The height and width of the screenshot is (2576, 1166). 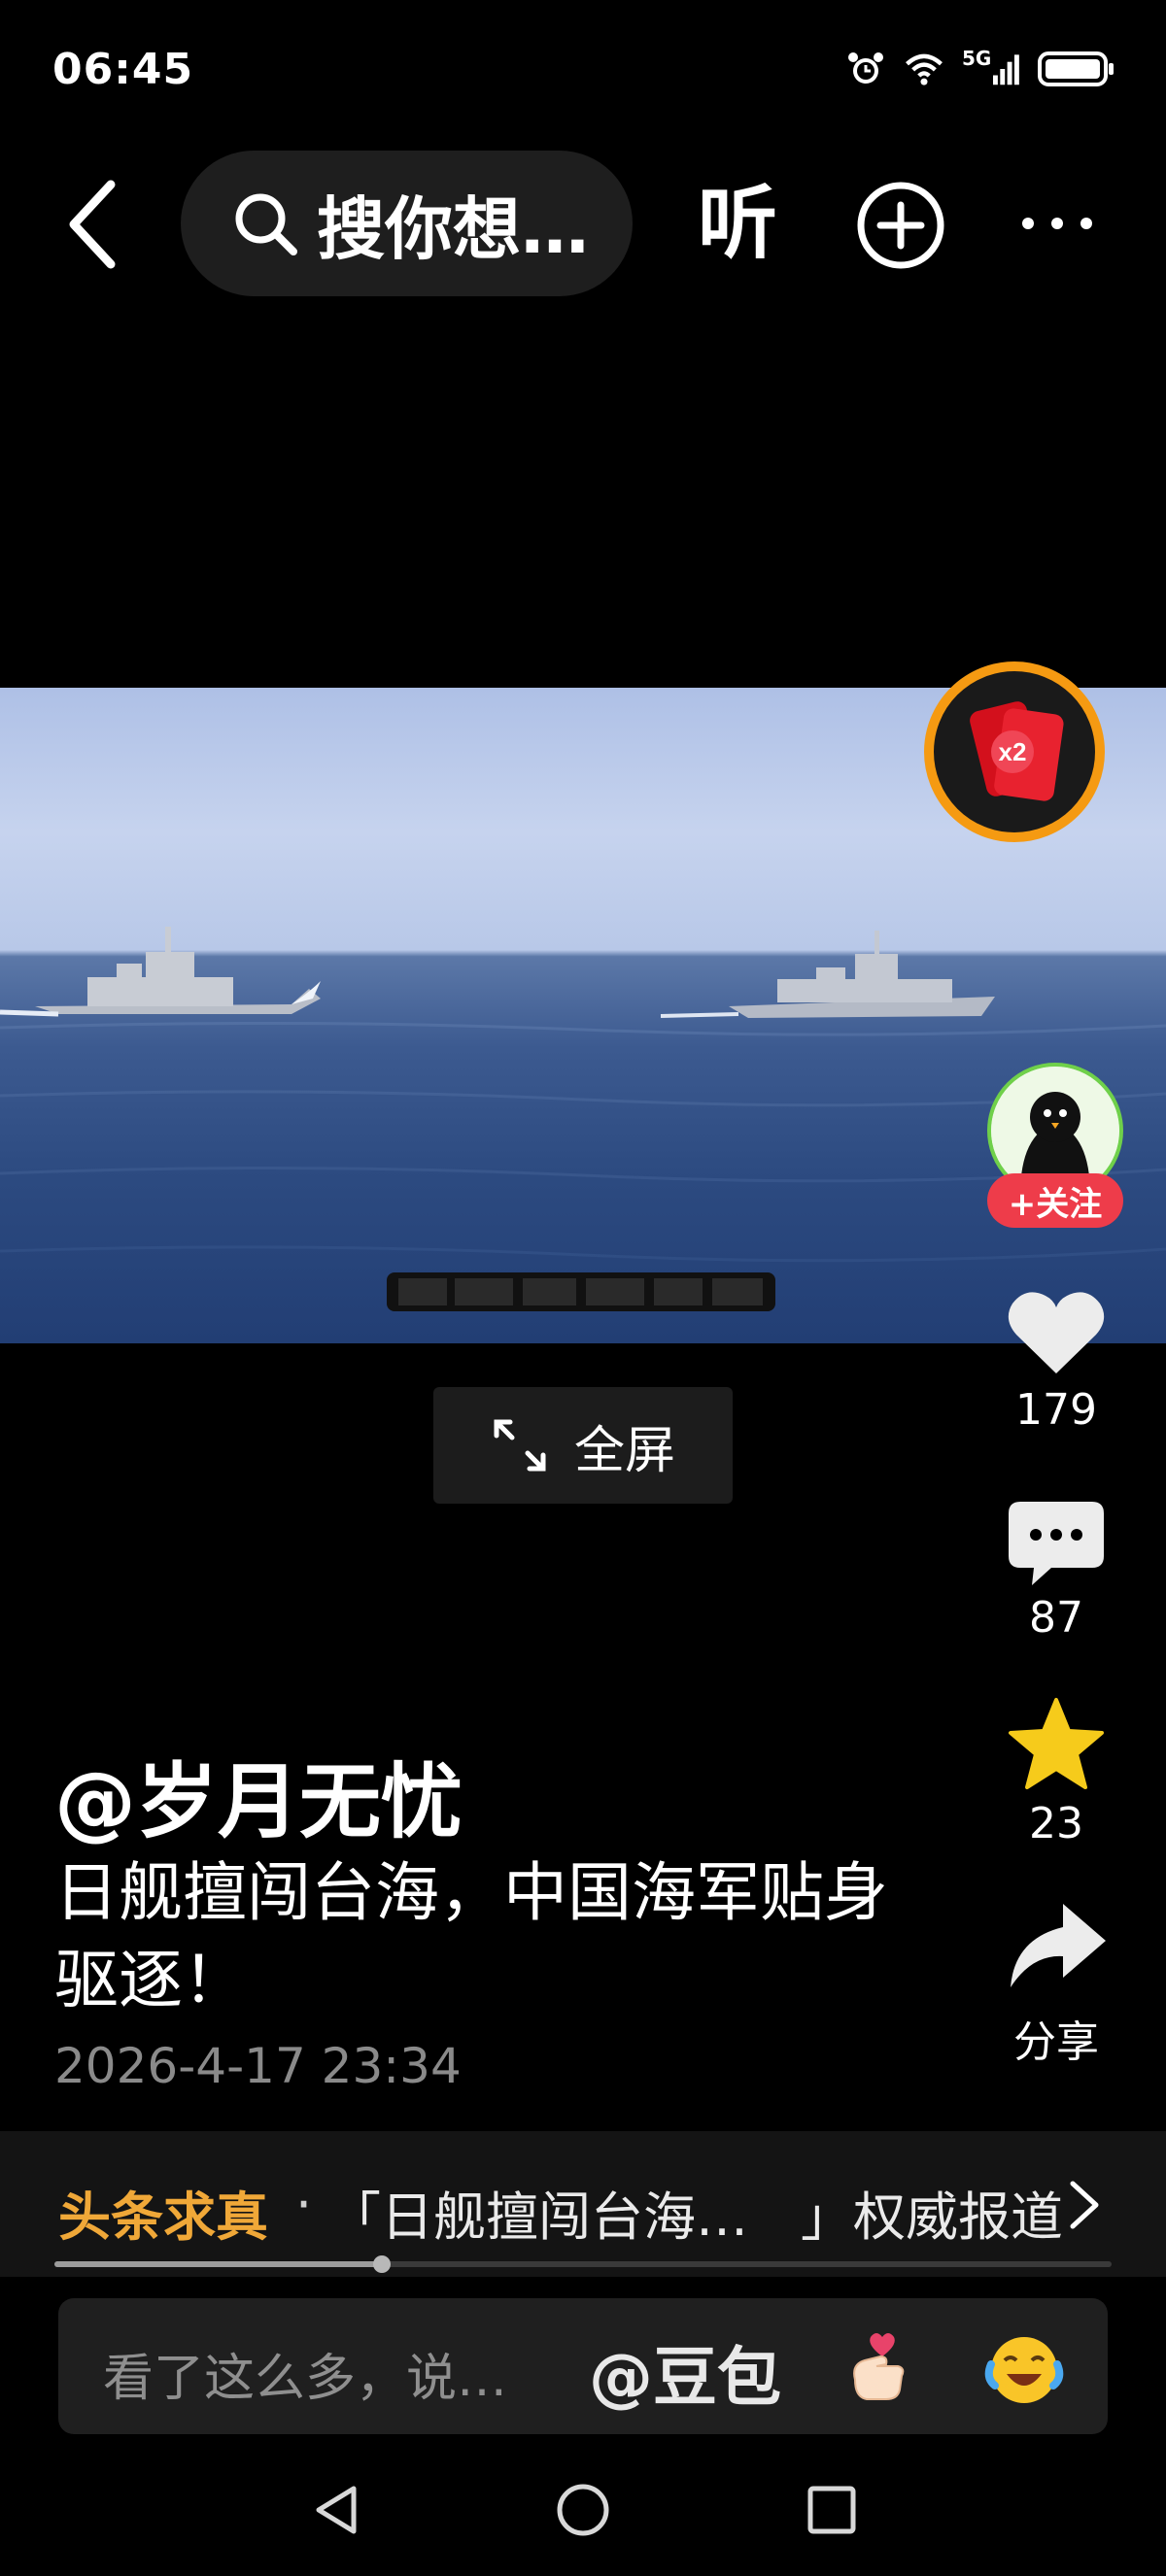 What do you see at coordinates (581, 1292) in the screenshot?
I see `video-subtitle-blurred` at bounding box center [581, 1292].